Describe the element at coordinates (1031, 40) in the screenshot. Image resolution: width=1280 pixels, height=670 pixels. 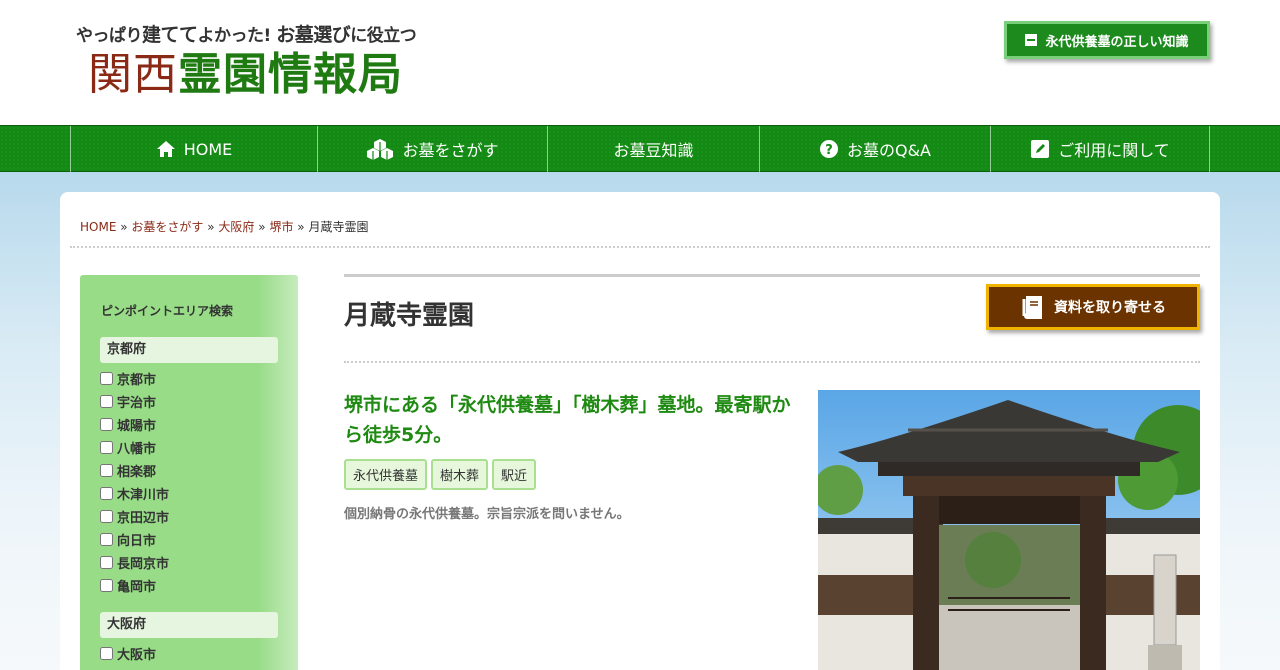
I see `minus-square-icon` at that location.